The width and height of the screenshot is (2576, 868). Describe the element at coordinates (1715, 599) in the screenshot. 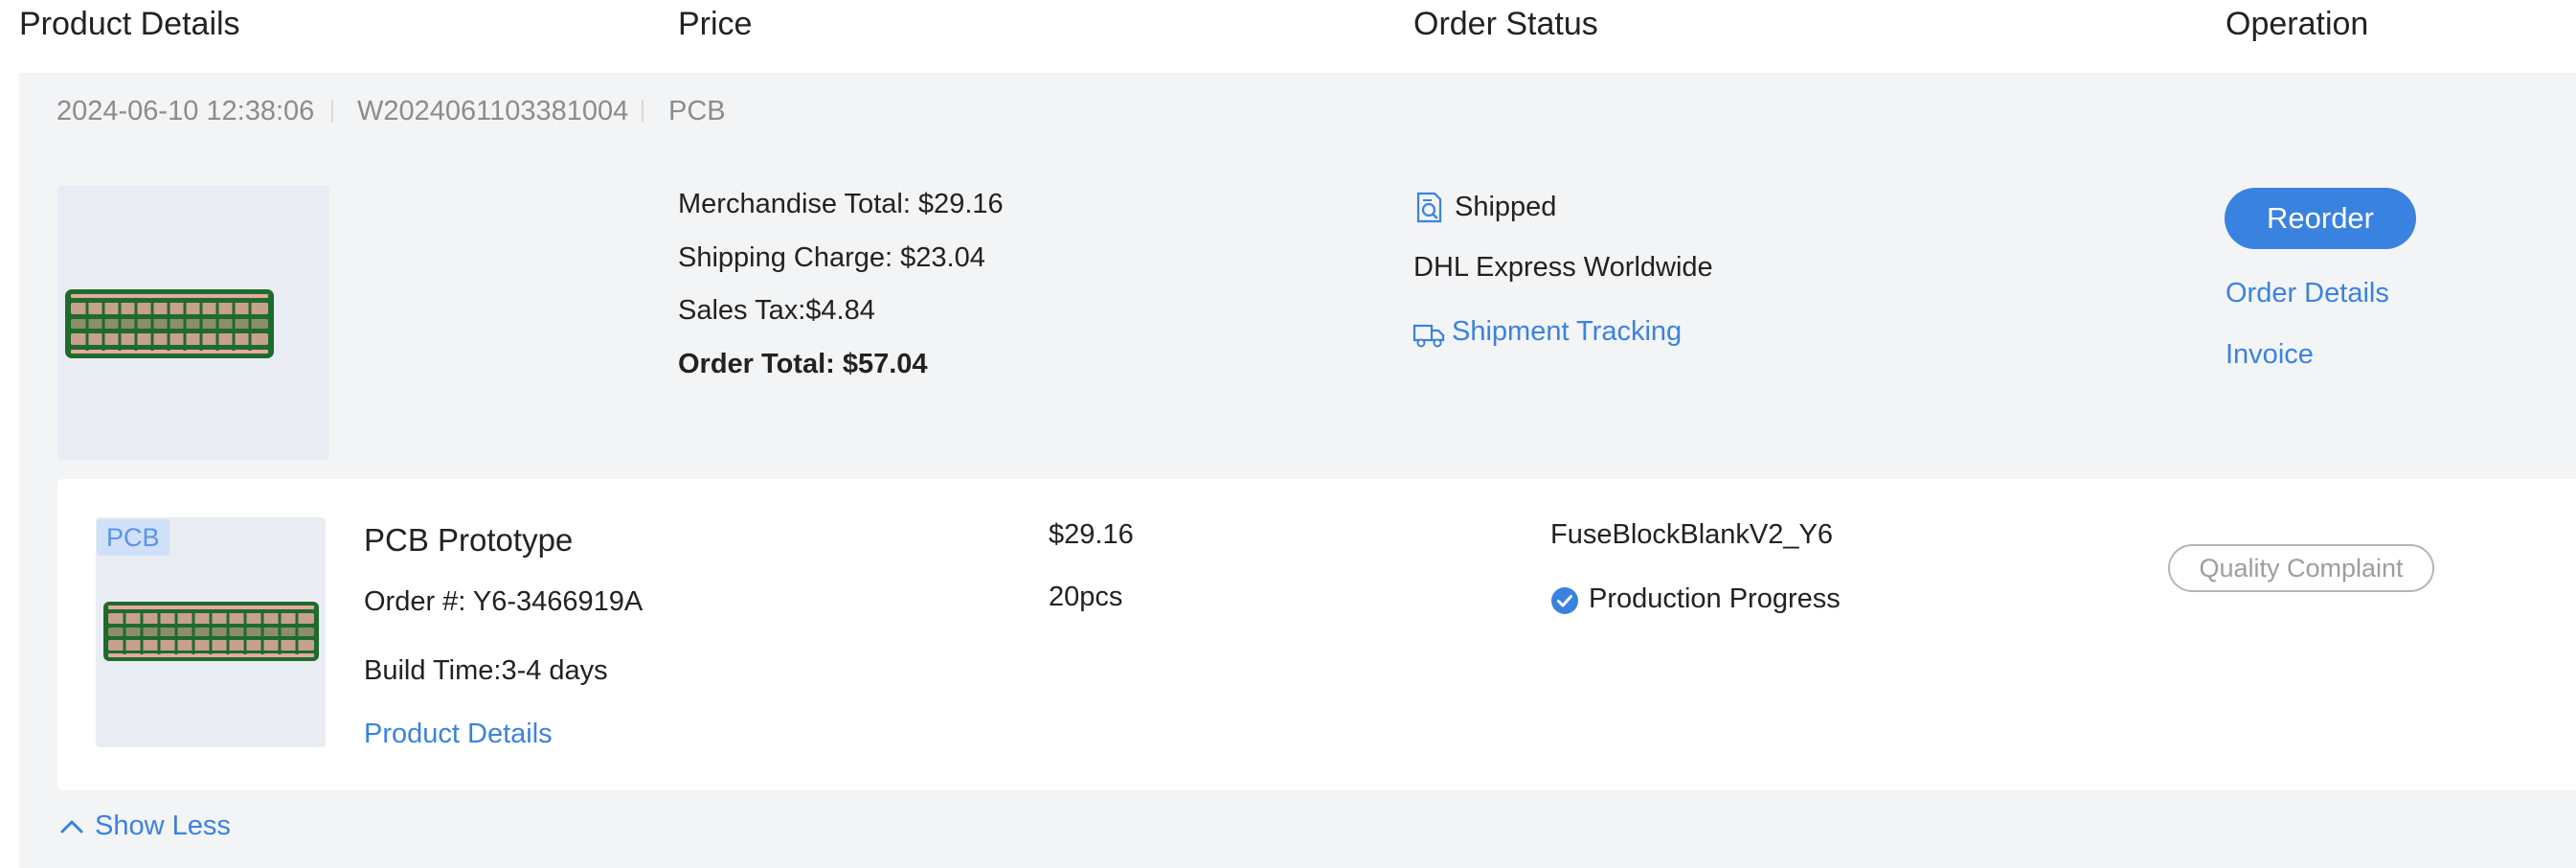

I see `production-progress-link: Production Progress` at that location.